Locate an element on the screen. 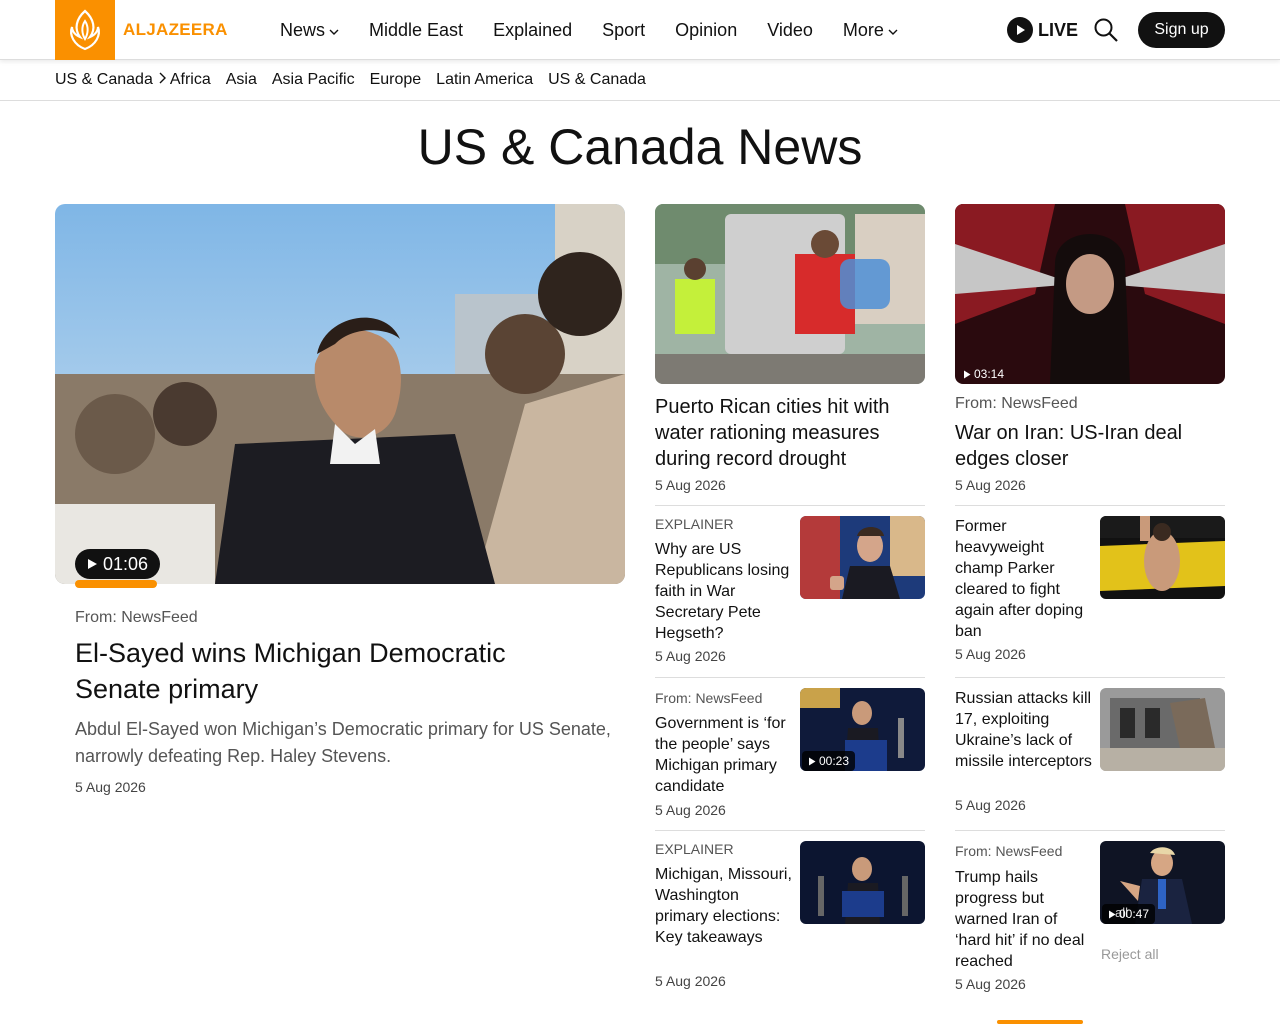  subnav-us-canada: US & Canada is located at coordinates (597, 80).